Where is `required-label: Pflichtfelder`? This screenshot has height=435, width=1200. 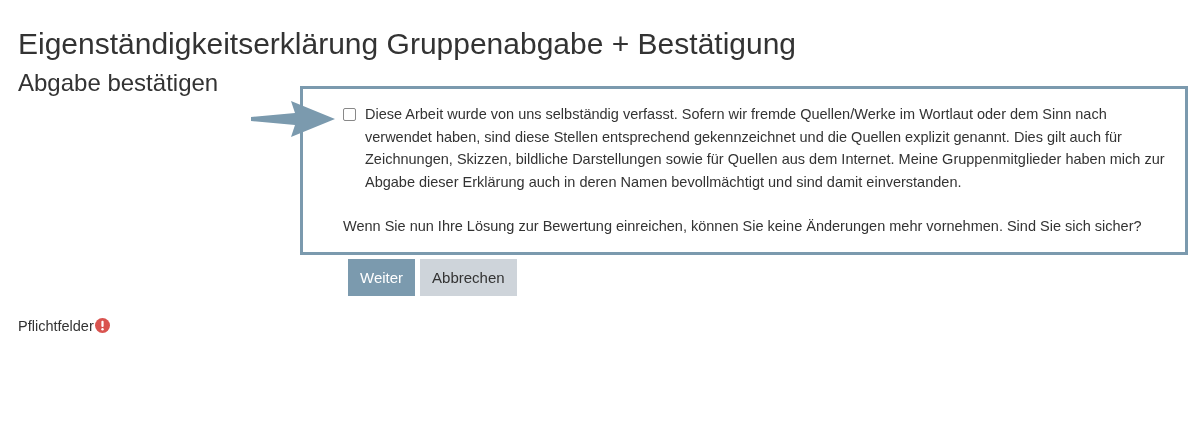 required-label: Pflichtfelder is located at coordinates (56, 325).